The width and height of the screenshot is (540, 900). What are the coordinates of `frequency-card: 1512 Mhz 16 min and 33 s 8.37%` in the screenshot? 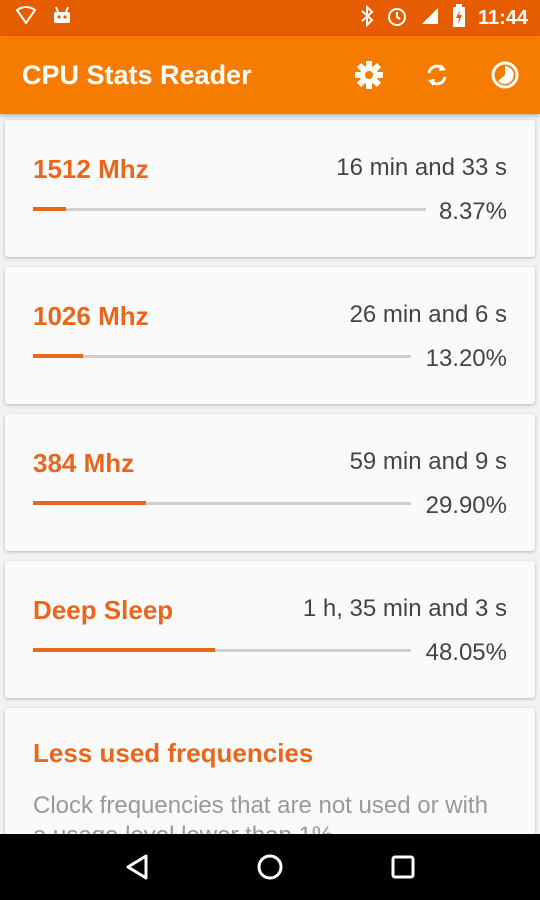 It's located at (270, 188).